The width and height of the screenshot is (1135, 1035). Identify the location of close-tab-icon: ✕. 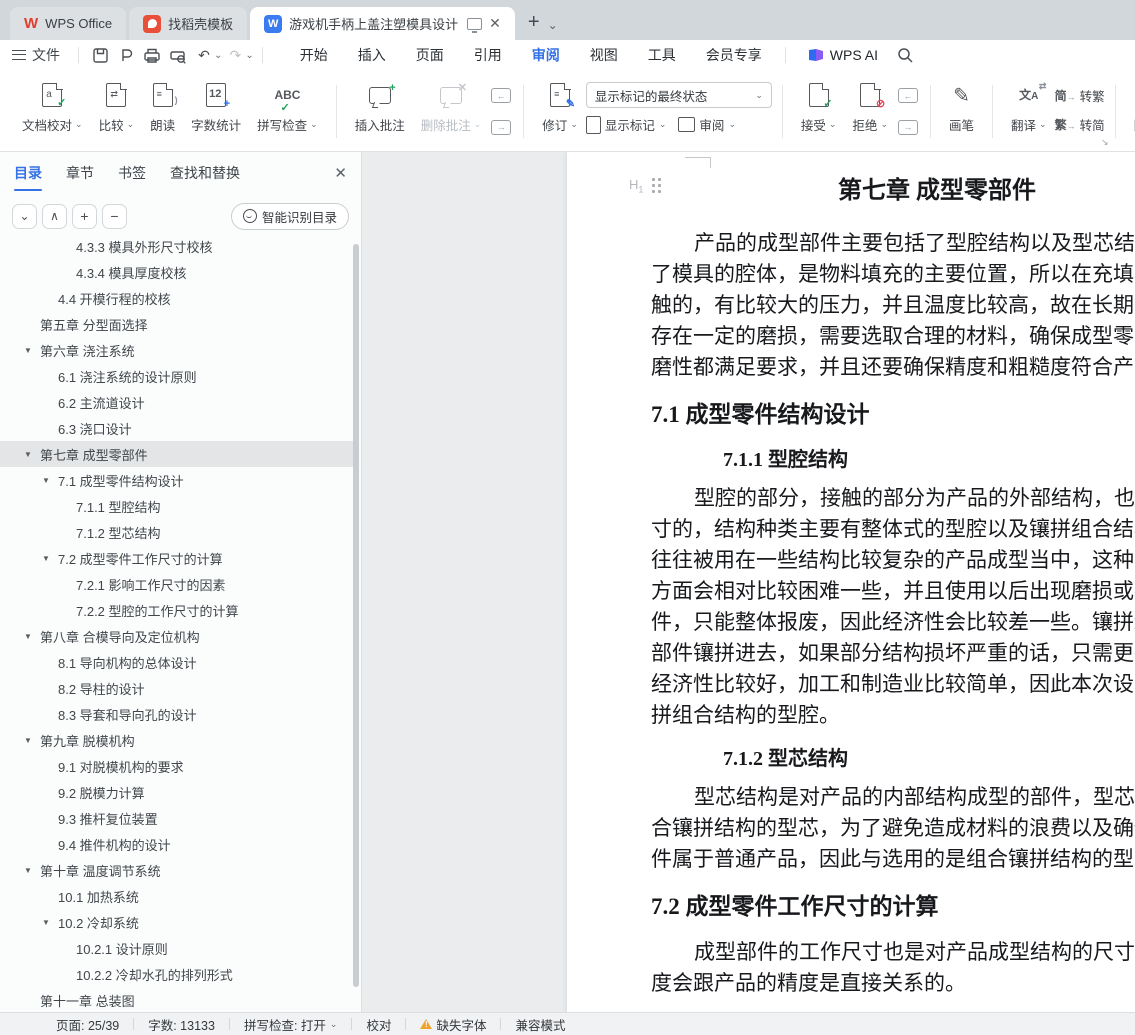
(495, 23).